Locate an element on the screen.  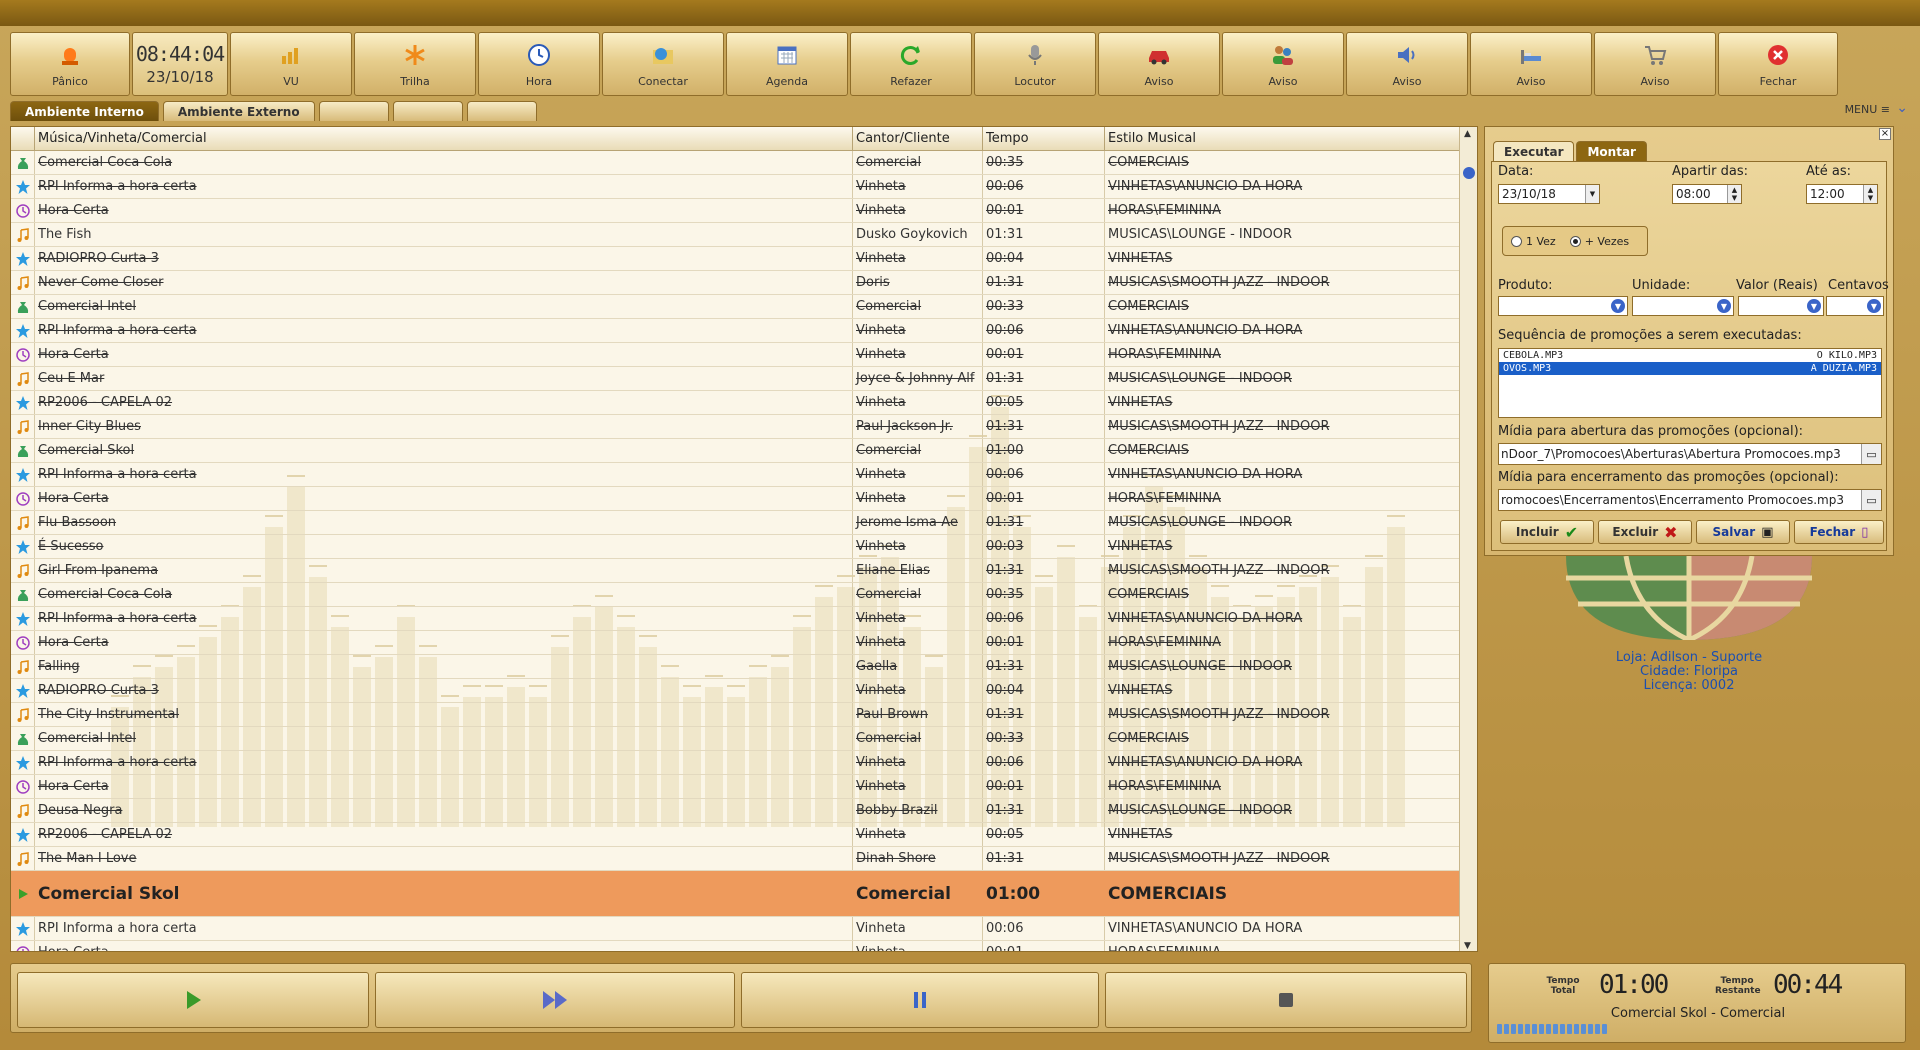
cell-time: 00:05 is located at coordinates (1044, 402).